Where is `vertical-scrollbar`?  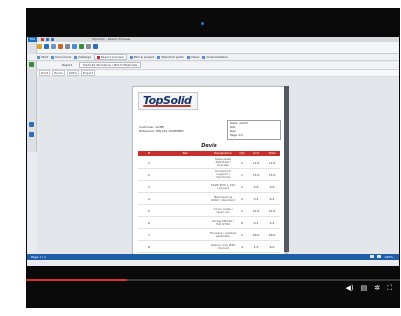 vertical-scrollbar is located at coordinates (286, 169).